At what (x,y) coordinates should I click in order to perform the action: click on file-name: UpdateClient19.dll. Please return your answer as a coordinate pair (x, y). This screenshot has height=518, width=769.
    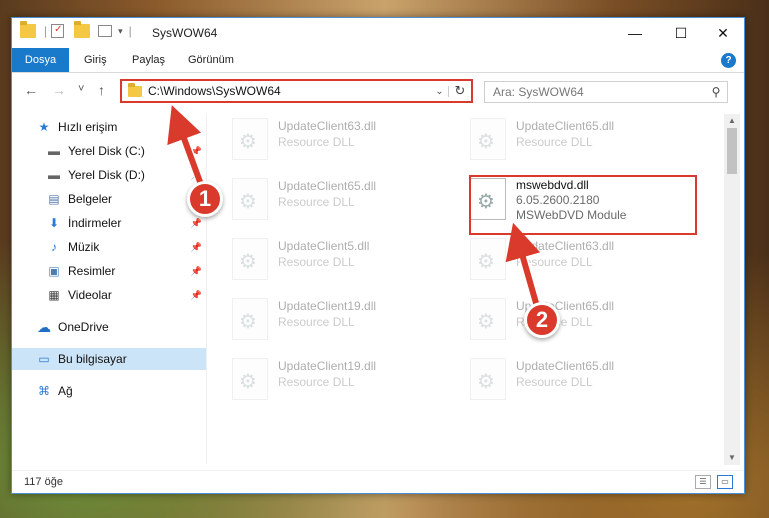
    Looking at the image, I should click on (327, 366).